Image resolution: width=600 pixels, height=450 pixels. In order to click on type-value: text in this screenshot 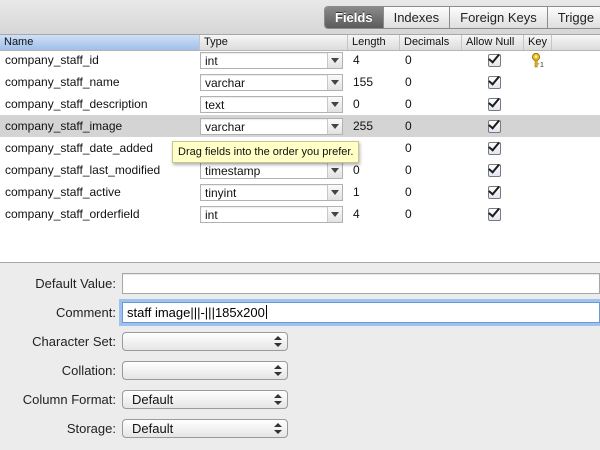, I will do `click(215, 105)`.